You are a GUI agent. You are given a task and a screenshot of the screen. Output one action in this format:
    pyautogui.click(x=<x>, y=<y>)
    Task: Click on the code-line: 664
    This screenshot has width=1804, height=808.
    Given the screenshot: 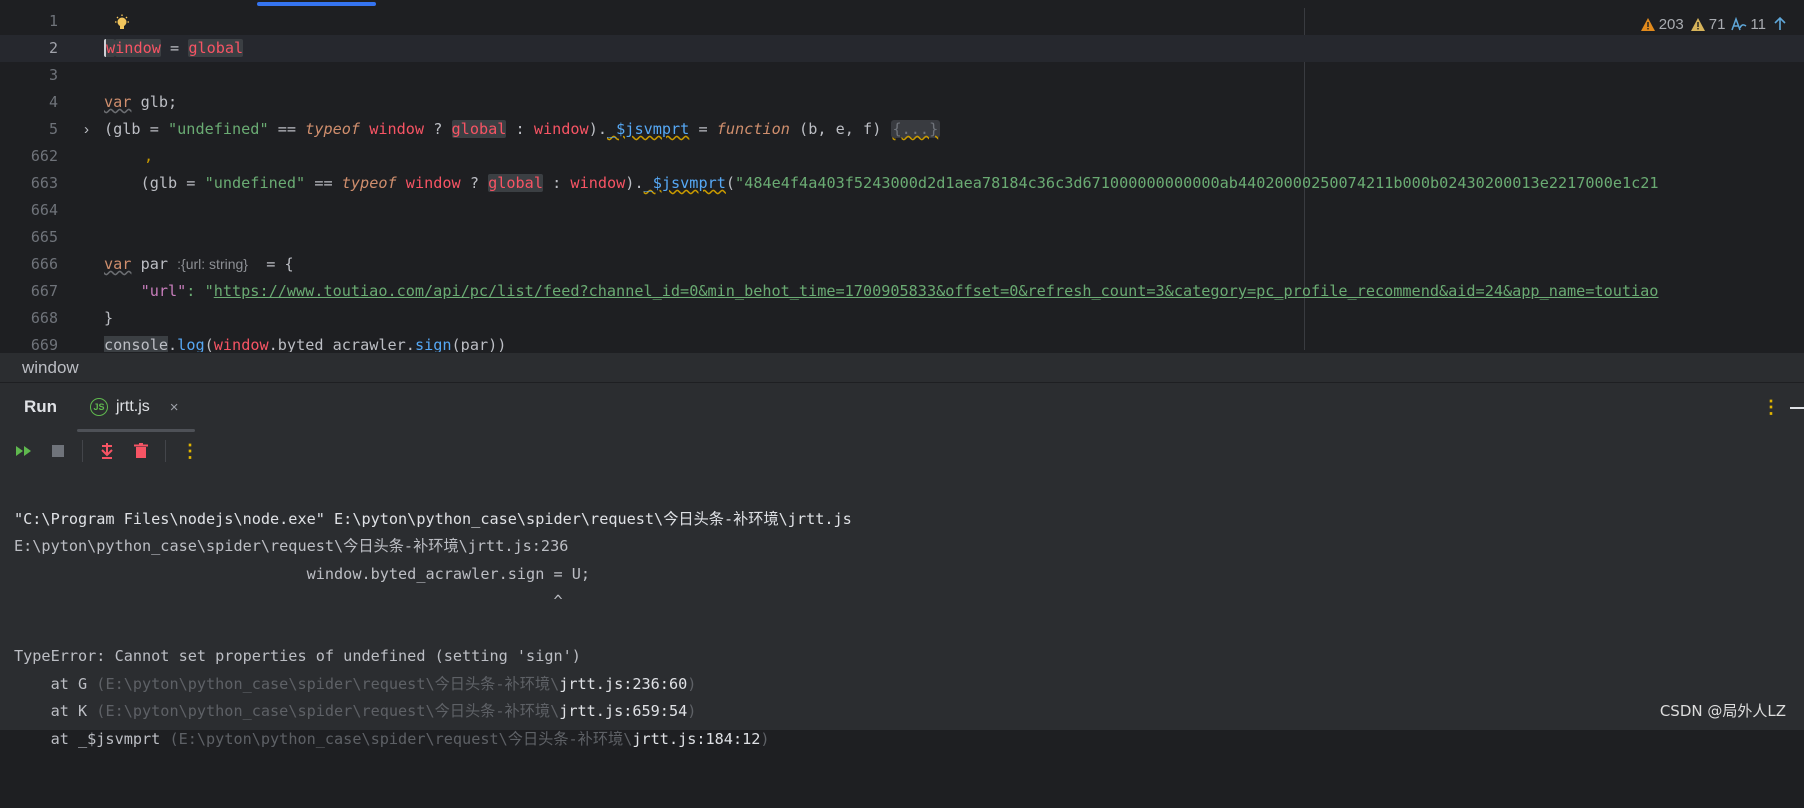 What is the action you would take?
    pyautogui.click(x=902, y=210)
    